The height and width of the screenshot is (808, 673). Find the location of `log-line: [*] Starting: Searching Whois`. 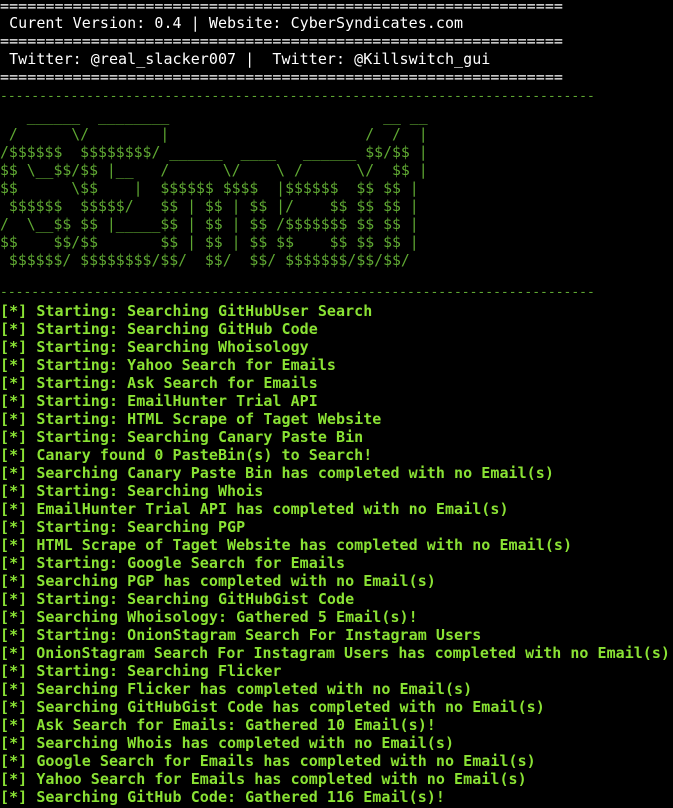

log-line: [*] Starting: Searching Whois is located at coordinates (132, 491).